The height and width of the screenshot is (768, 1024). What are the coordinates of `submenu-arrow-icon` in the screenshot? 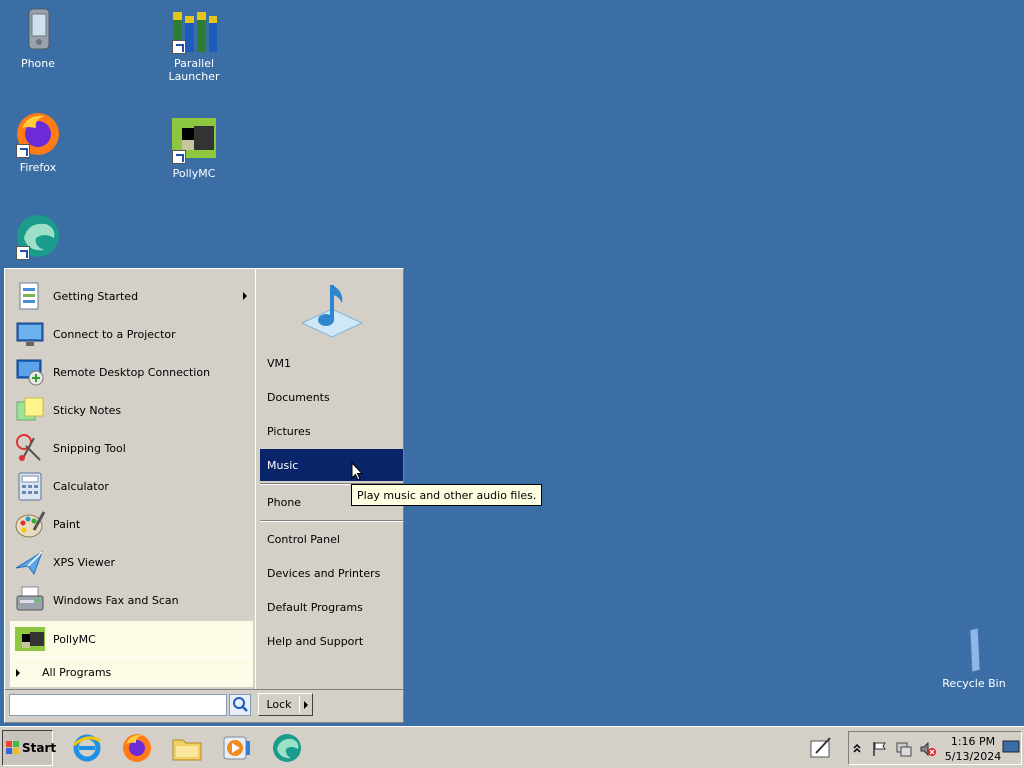 It's located at (245, 296).